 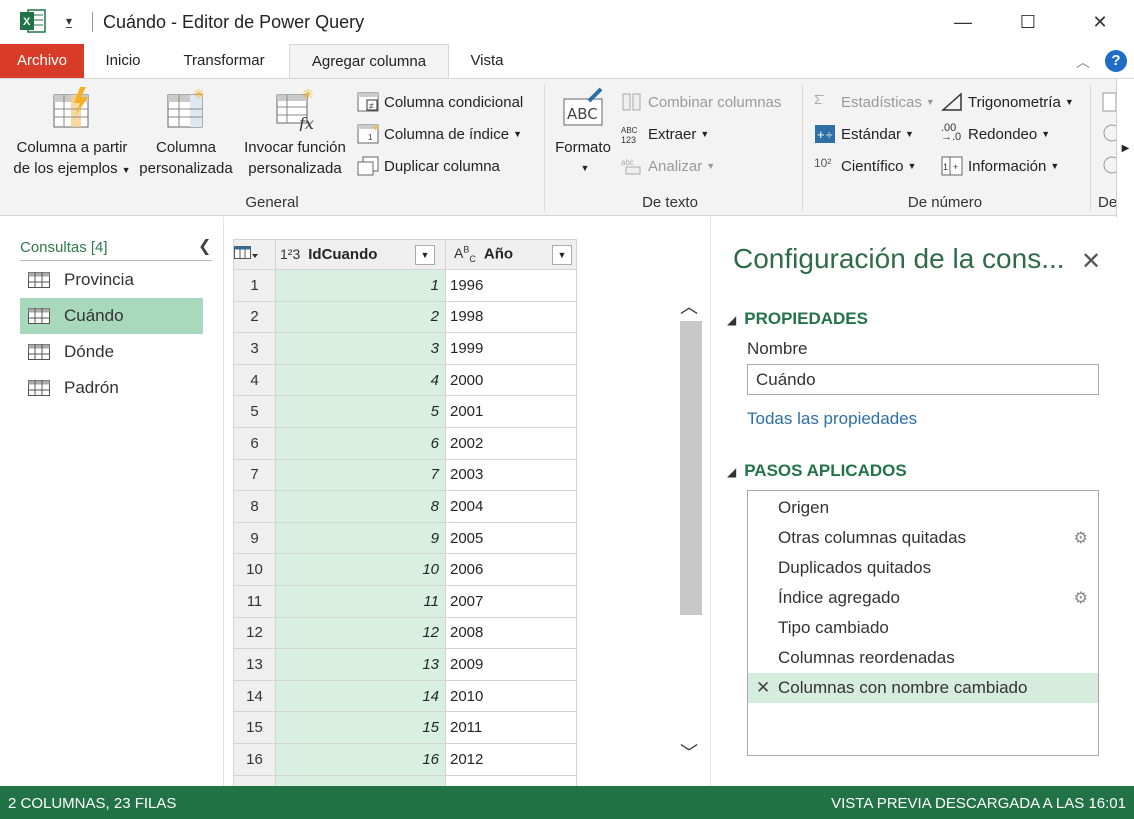 What do you see at coordinates (691, 468) in the screenshot?
I see `scrollbar-thumb` at bounding box center [691, 468].